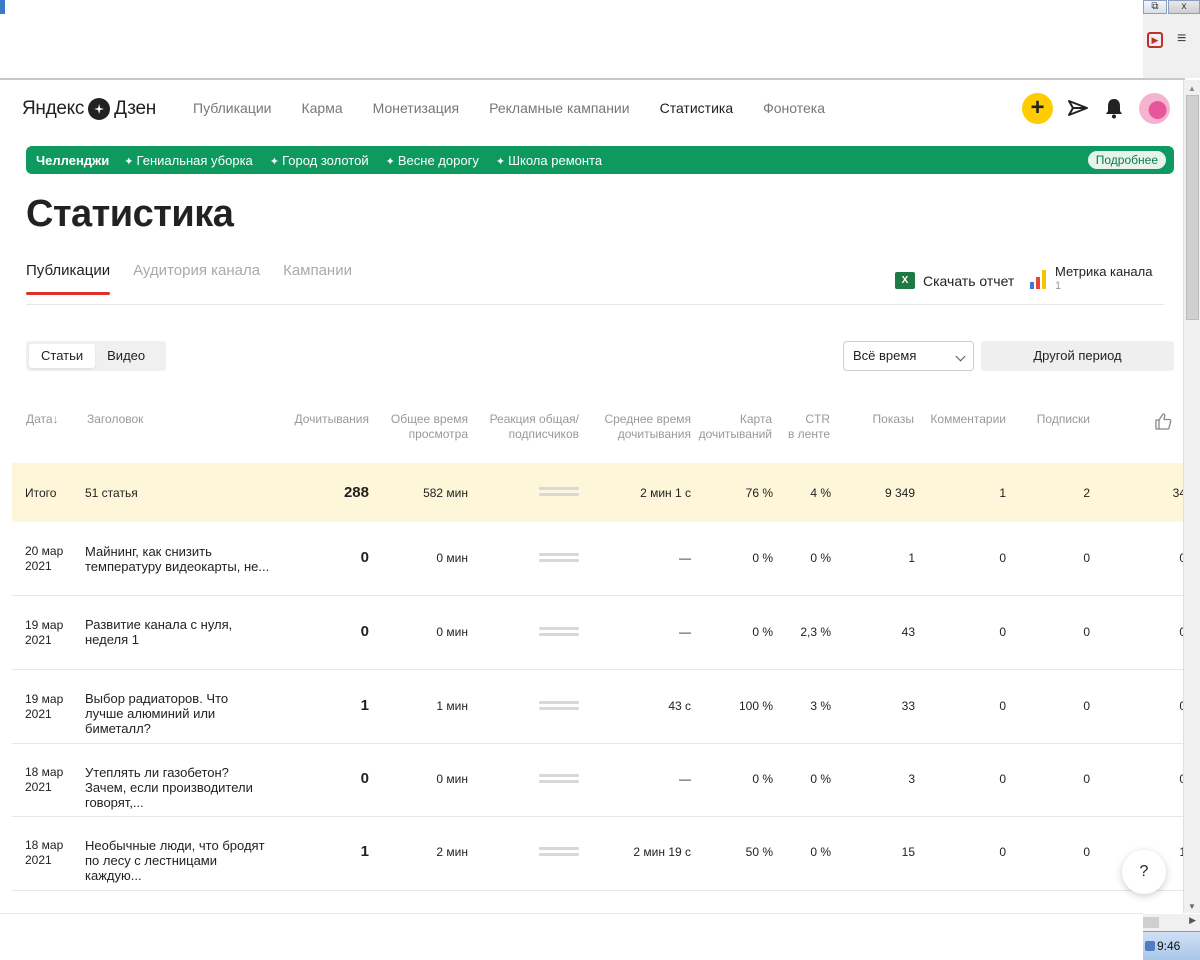  I want to click on create-plus-button: +, so click(1037, 108).